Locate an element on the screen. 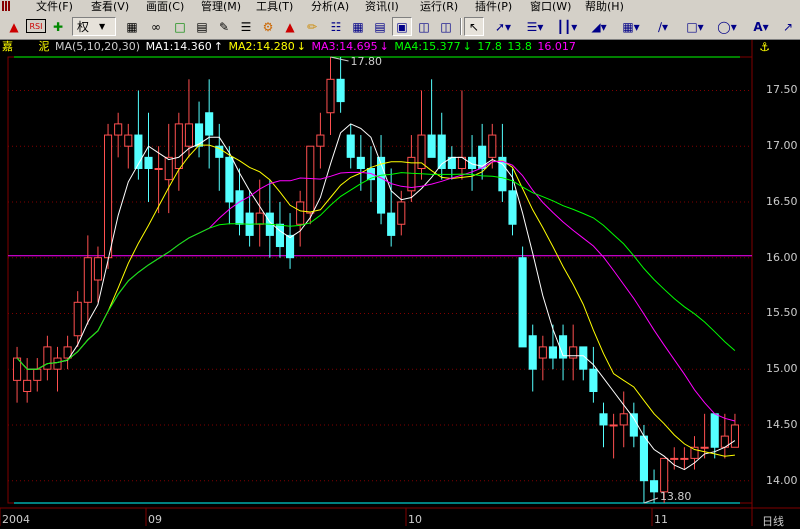 This screenshot has height=529, width=800. menu-info: 资讯(I) is located at coordinates (382, 7).